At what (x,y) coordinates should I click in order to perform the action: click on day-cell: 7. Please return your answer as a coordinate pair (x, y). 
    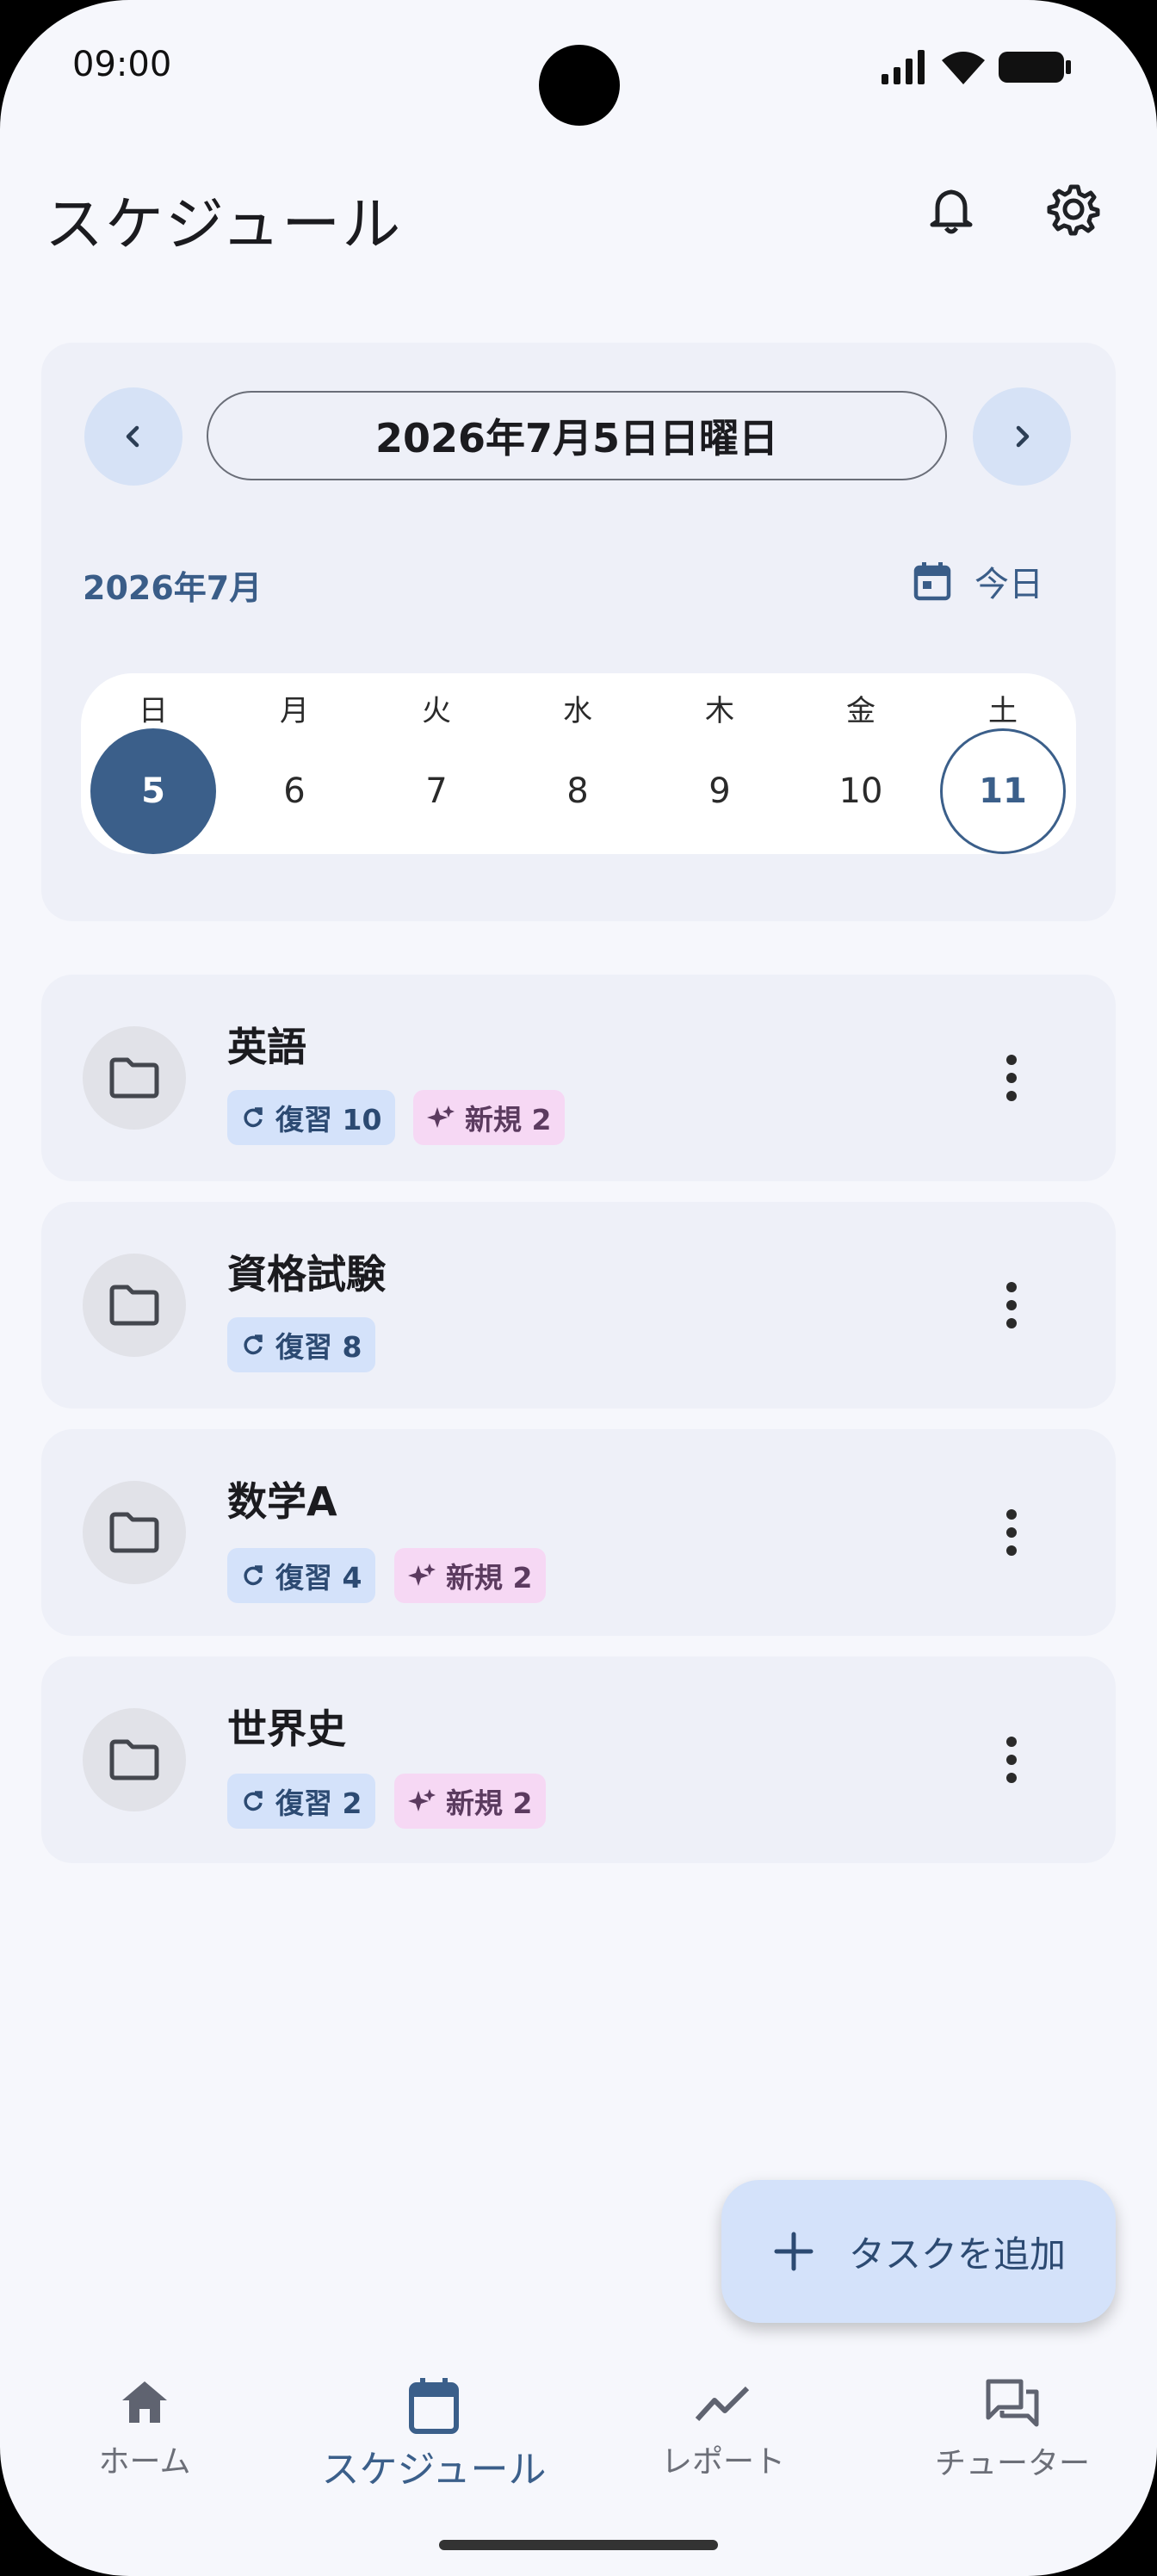
    Looking at the image, I should click on (436, 791).